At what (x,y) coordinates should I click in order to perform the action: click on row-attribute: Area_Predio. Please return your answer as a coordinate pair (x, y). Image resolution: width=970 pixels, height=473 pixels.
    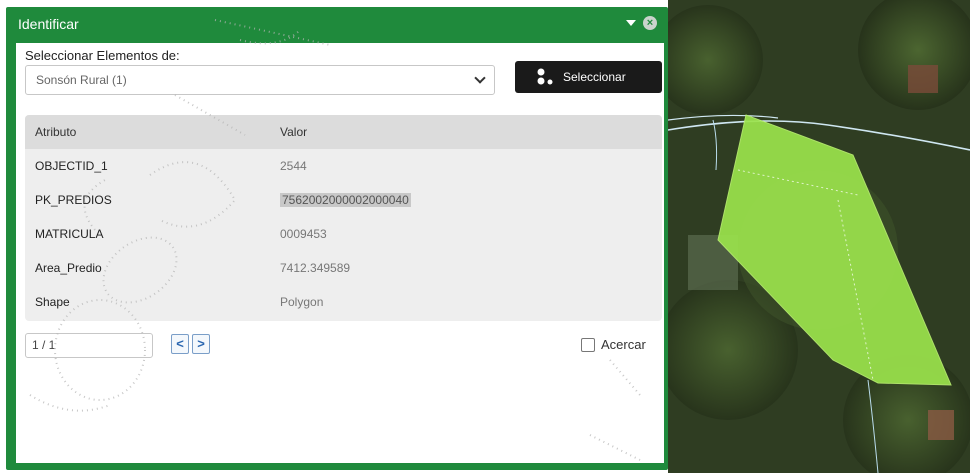
    Looking at the image, I should click on (68, 268).